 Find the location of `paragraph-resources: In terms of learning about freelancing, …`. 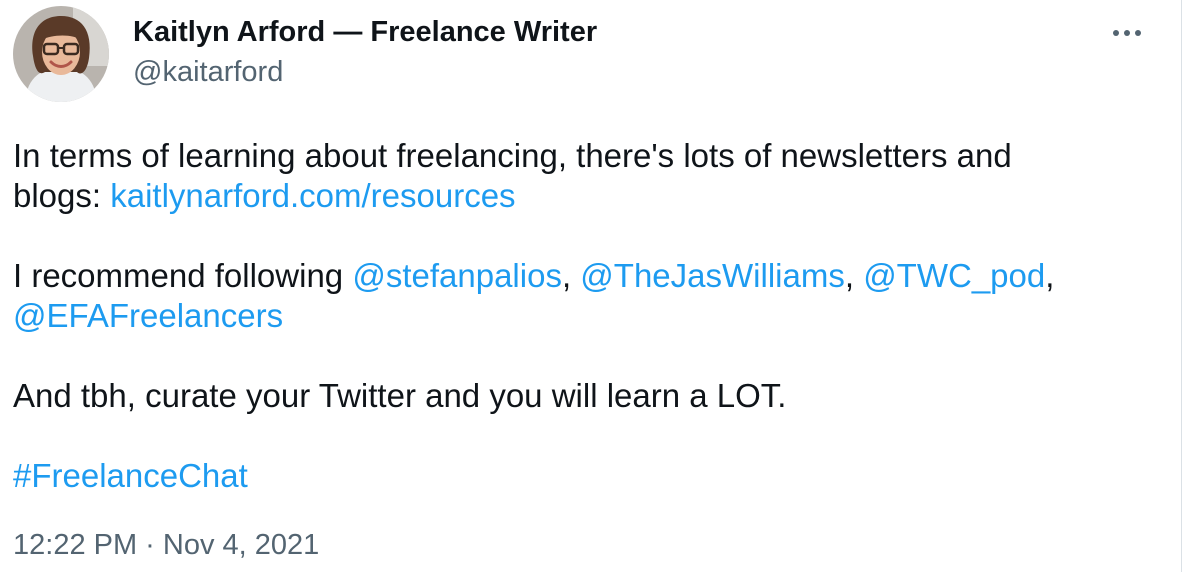

paragraph-resources: In terms of learning about freelancing, … is located at coordinates (578, 176).